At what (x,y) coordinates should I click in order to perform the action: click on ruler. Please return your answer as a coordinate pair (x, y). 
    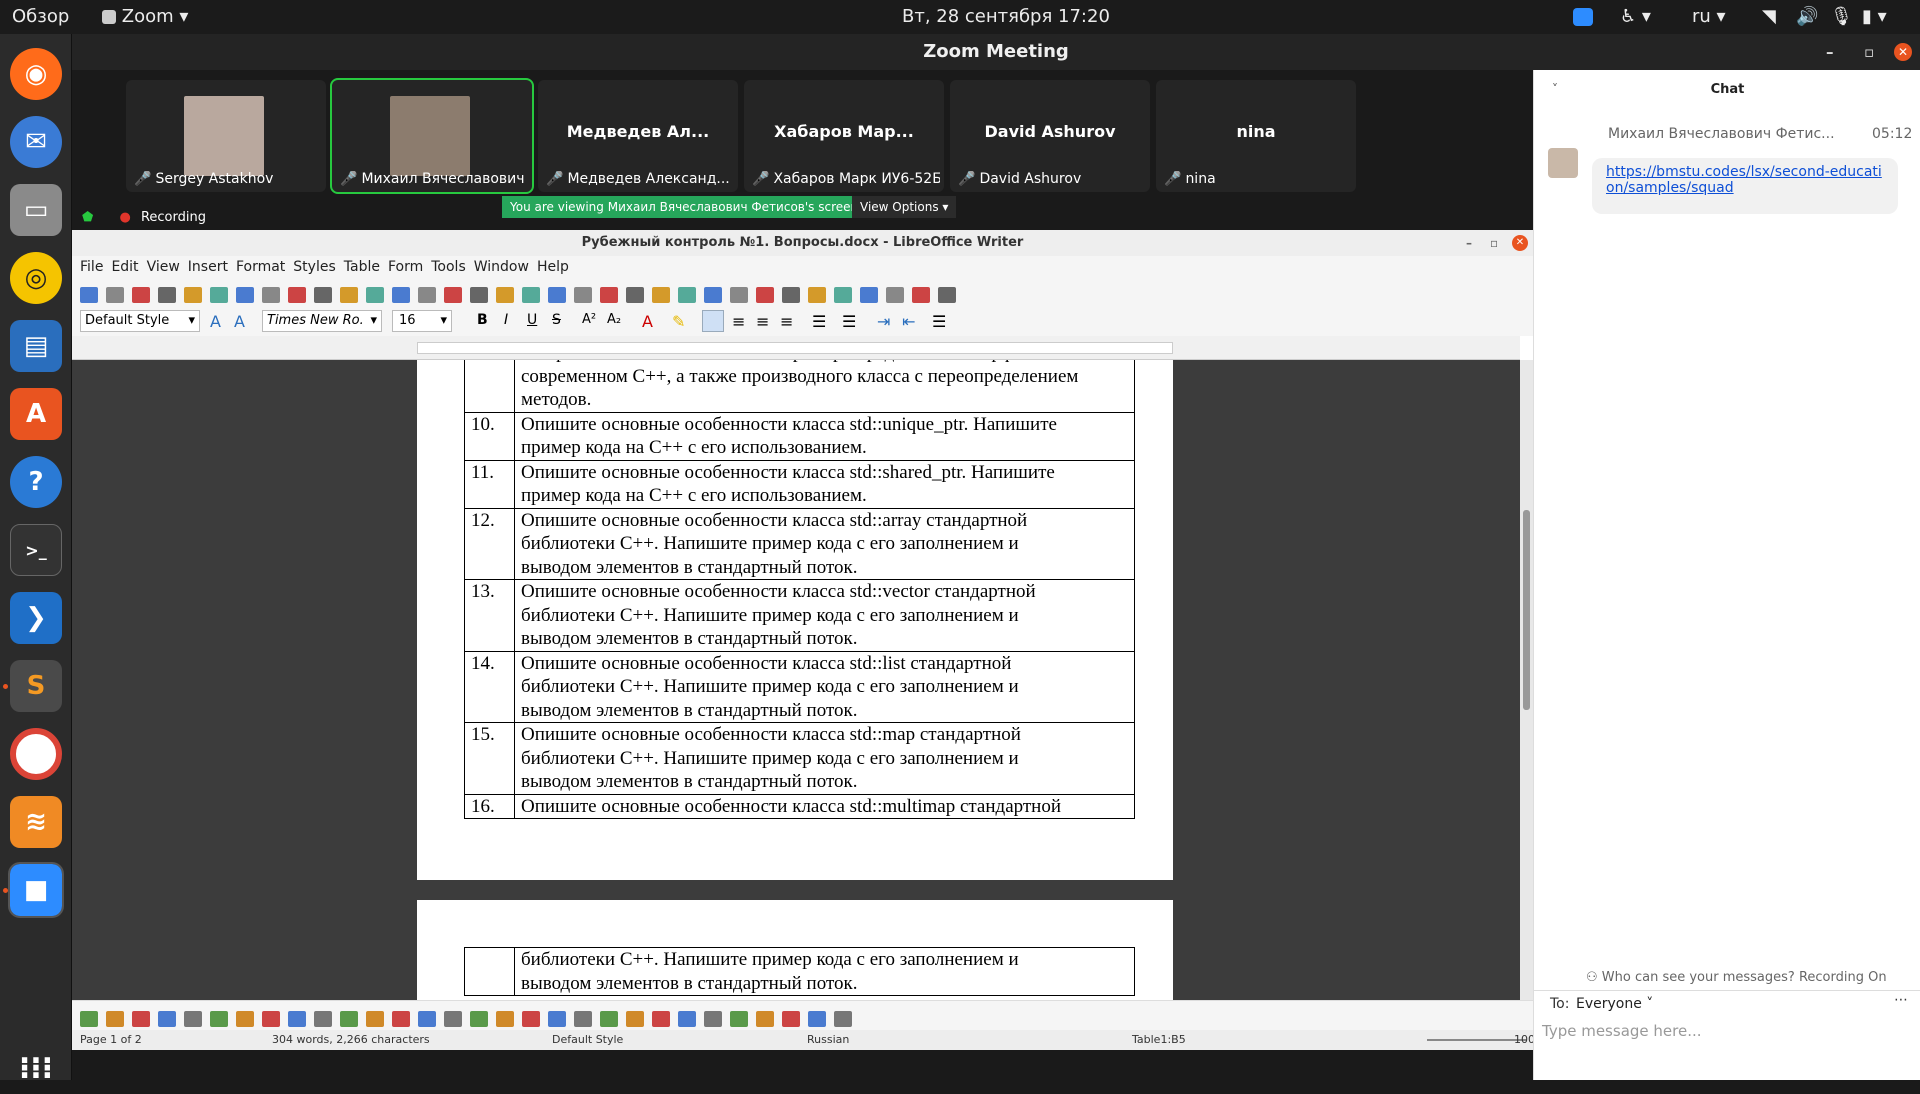
    Looking at the image, I should click on (796, 348).